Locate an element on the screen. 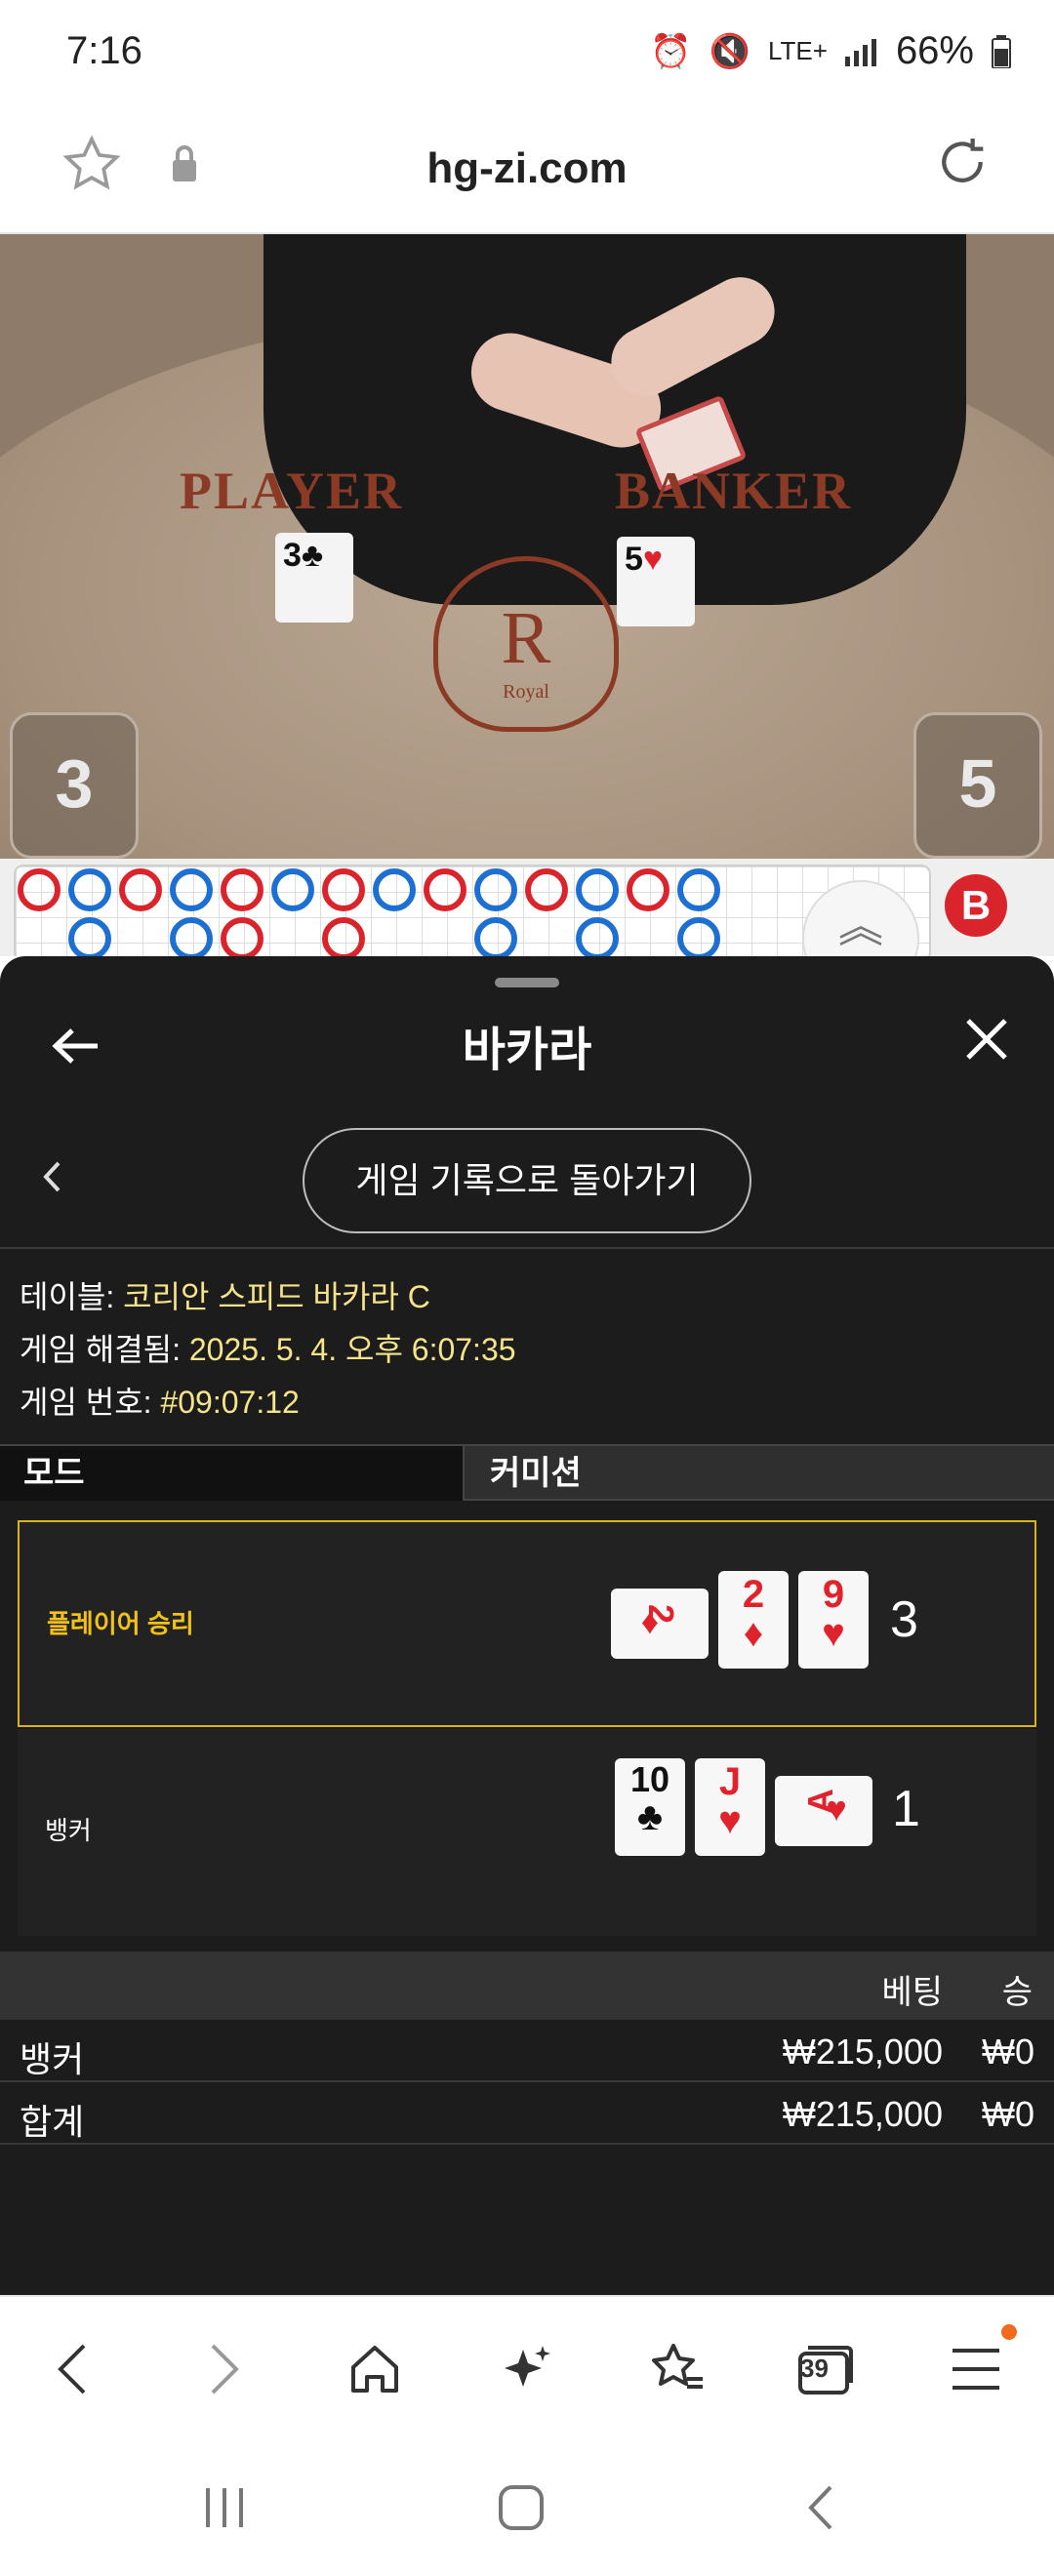 The height and width of the screenshot is (2576, 1054). bet-row: 뱅커 ₩215,000 ₩0 is located at coordinates (527, 2052).